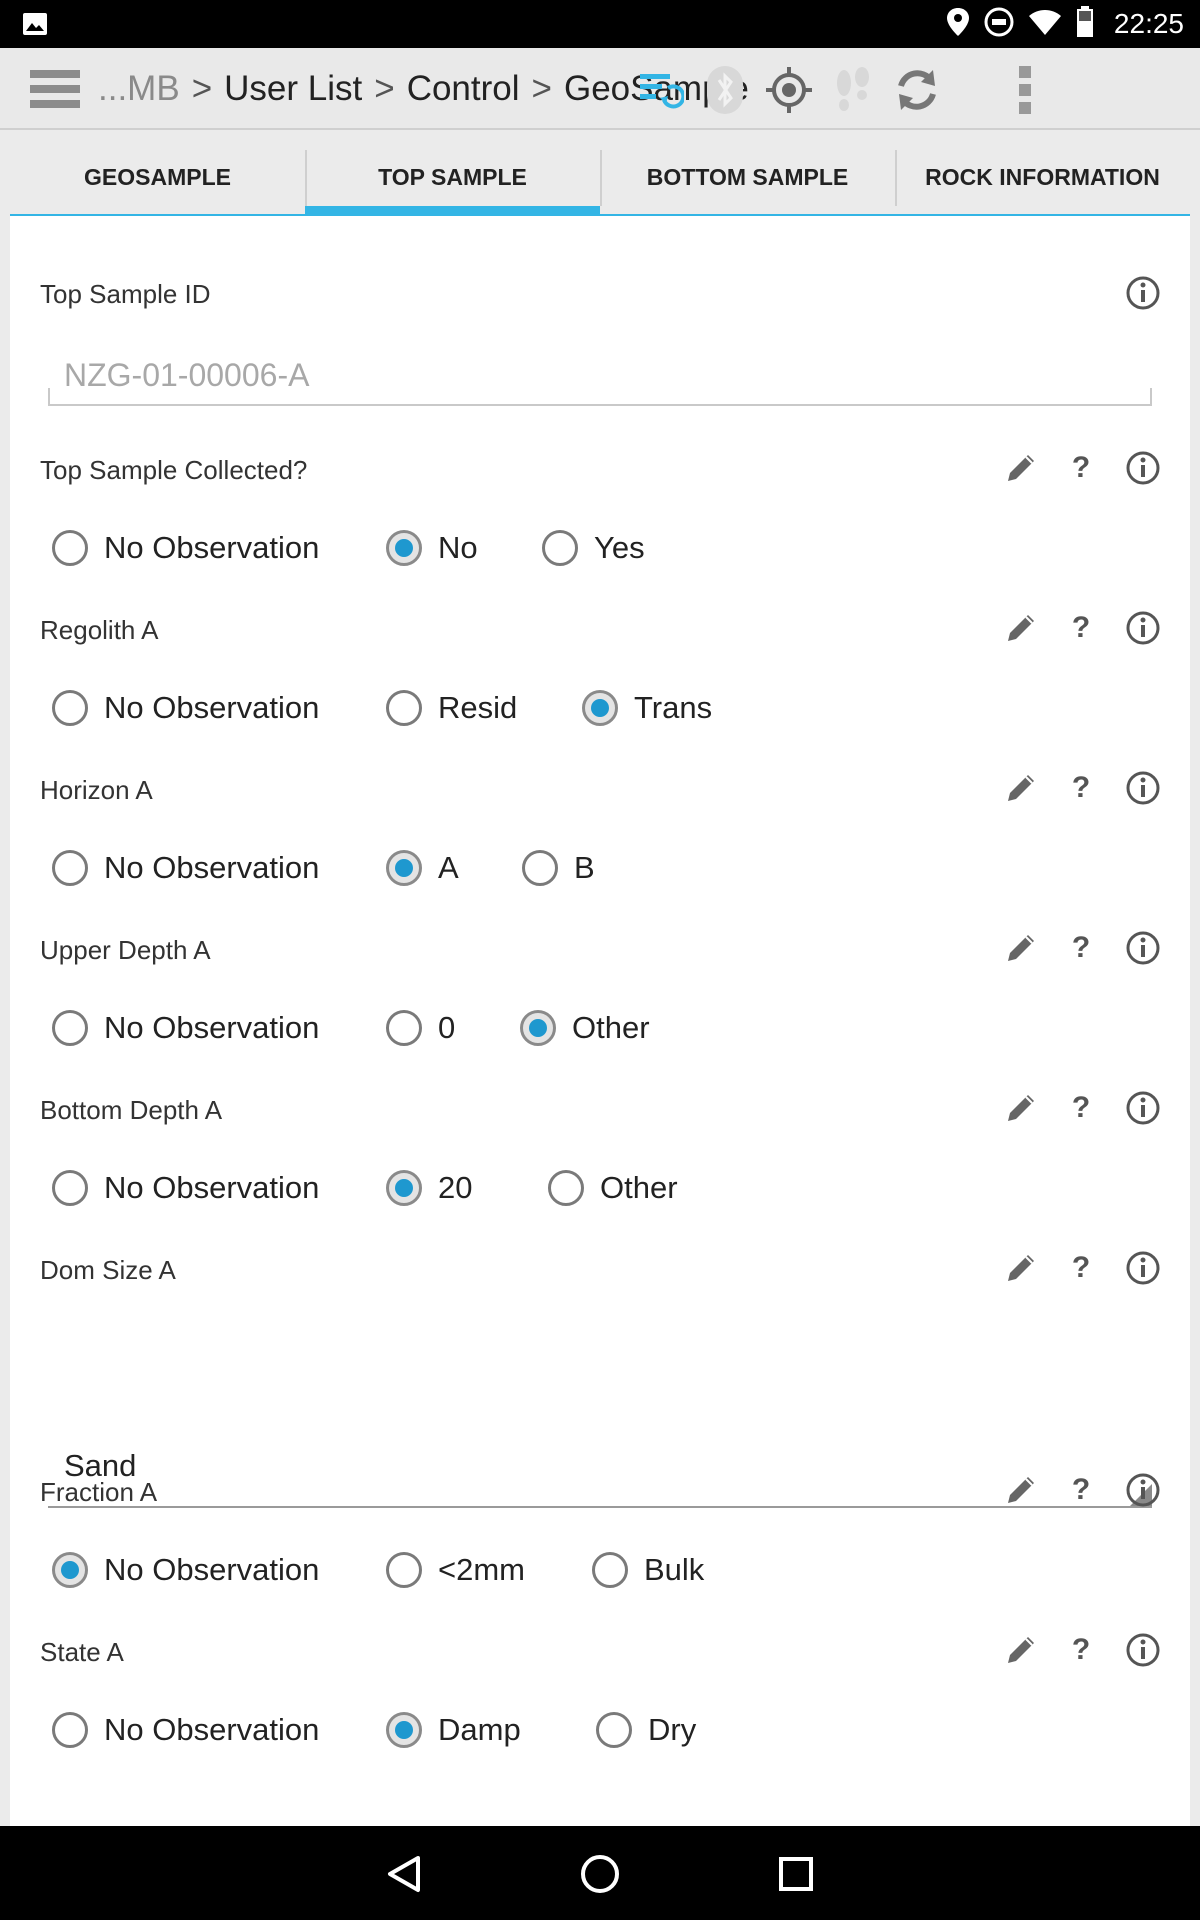  What do you see at coordinates (139, 89) in the screenshot?
I see `breadcrumb-item-mb: ...MB` at bounding box center [139, 89].